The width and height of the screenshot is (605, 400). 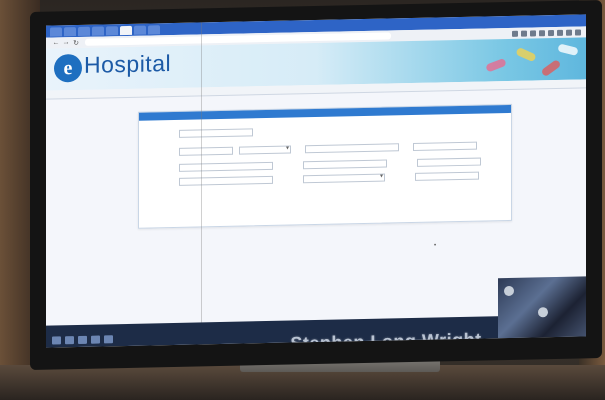 I want to click on logo-text: Hospital, so click(x=128, y=64).